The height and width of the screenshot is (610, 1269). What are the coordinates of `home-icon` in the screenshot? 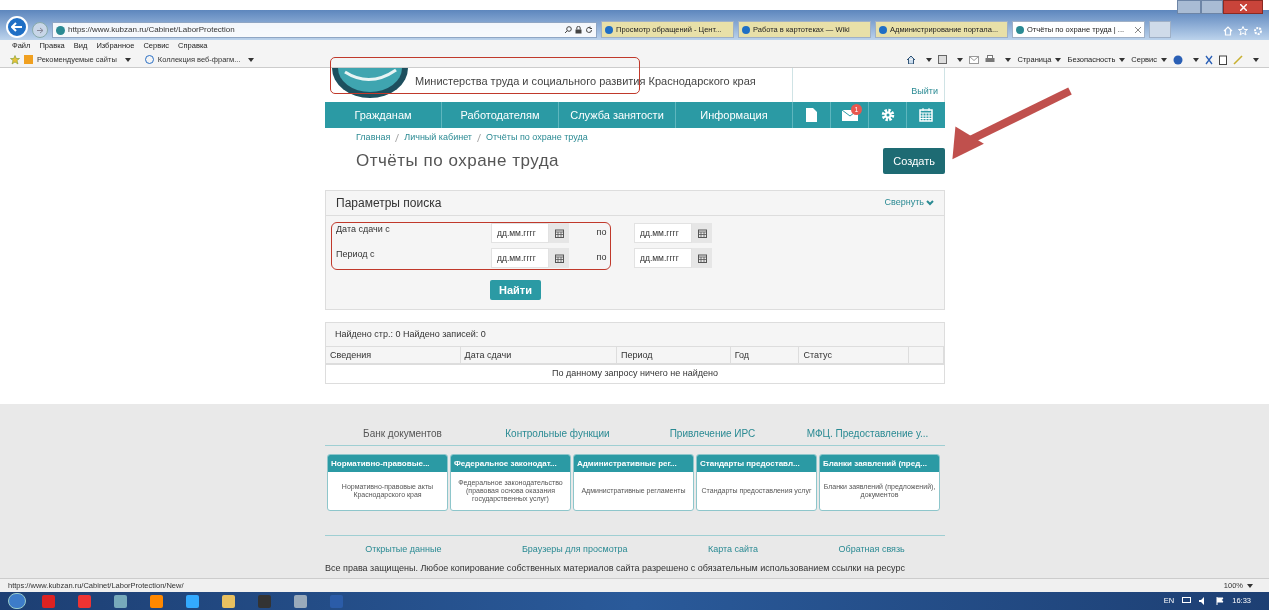 It's located at (911, 59).